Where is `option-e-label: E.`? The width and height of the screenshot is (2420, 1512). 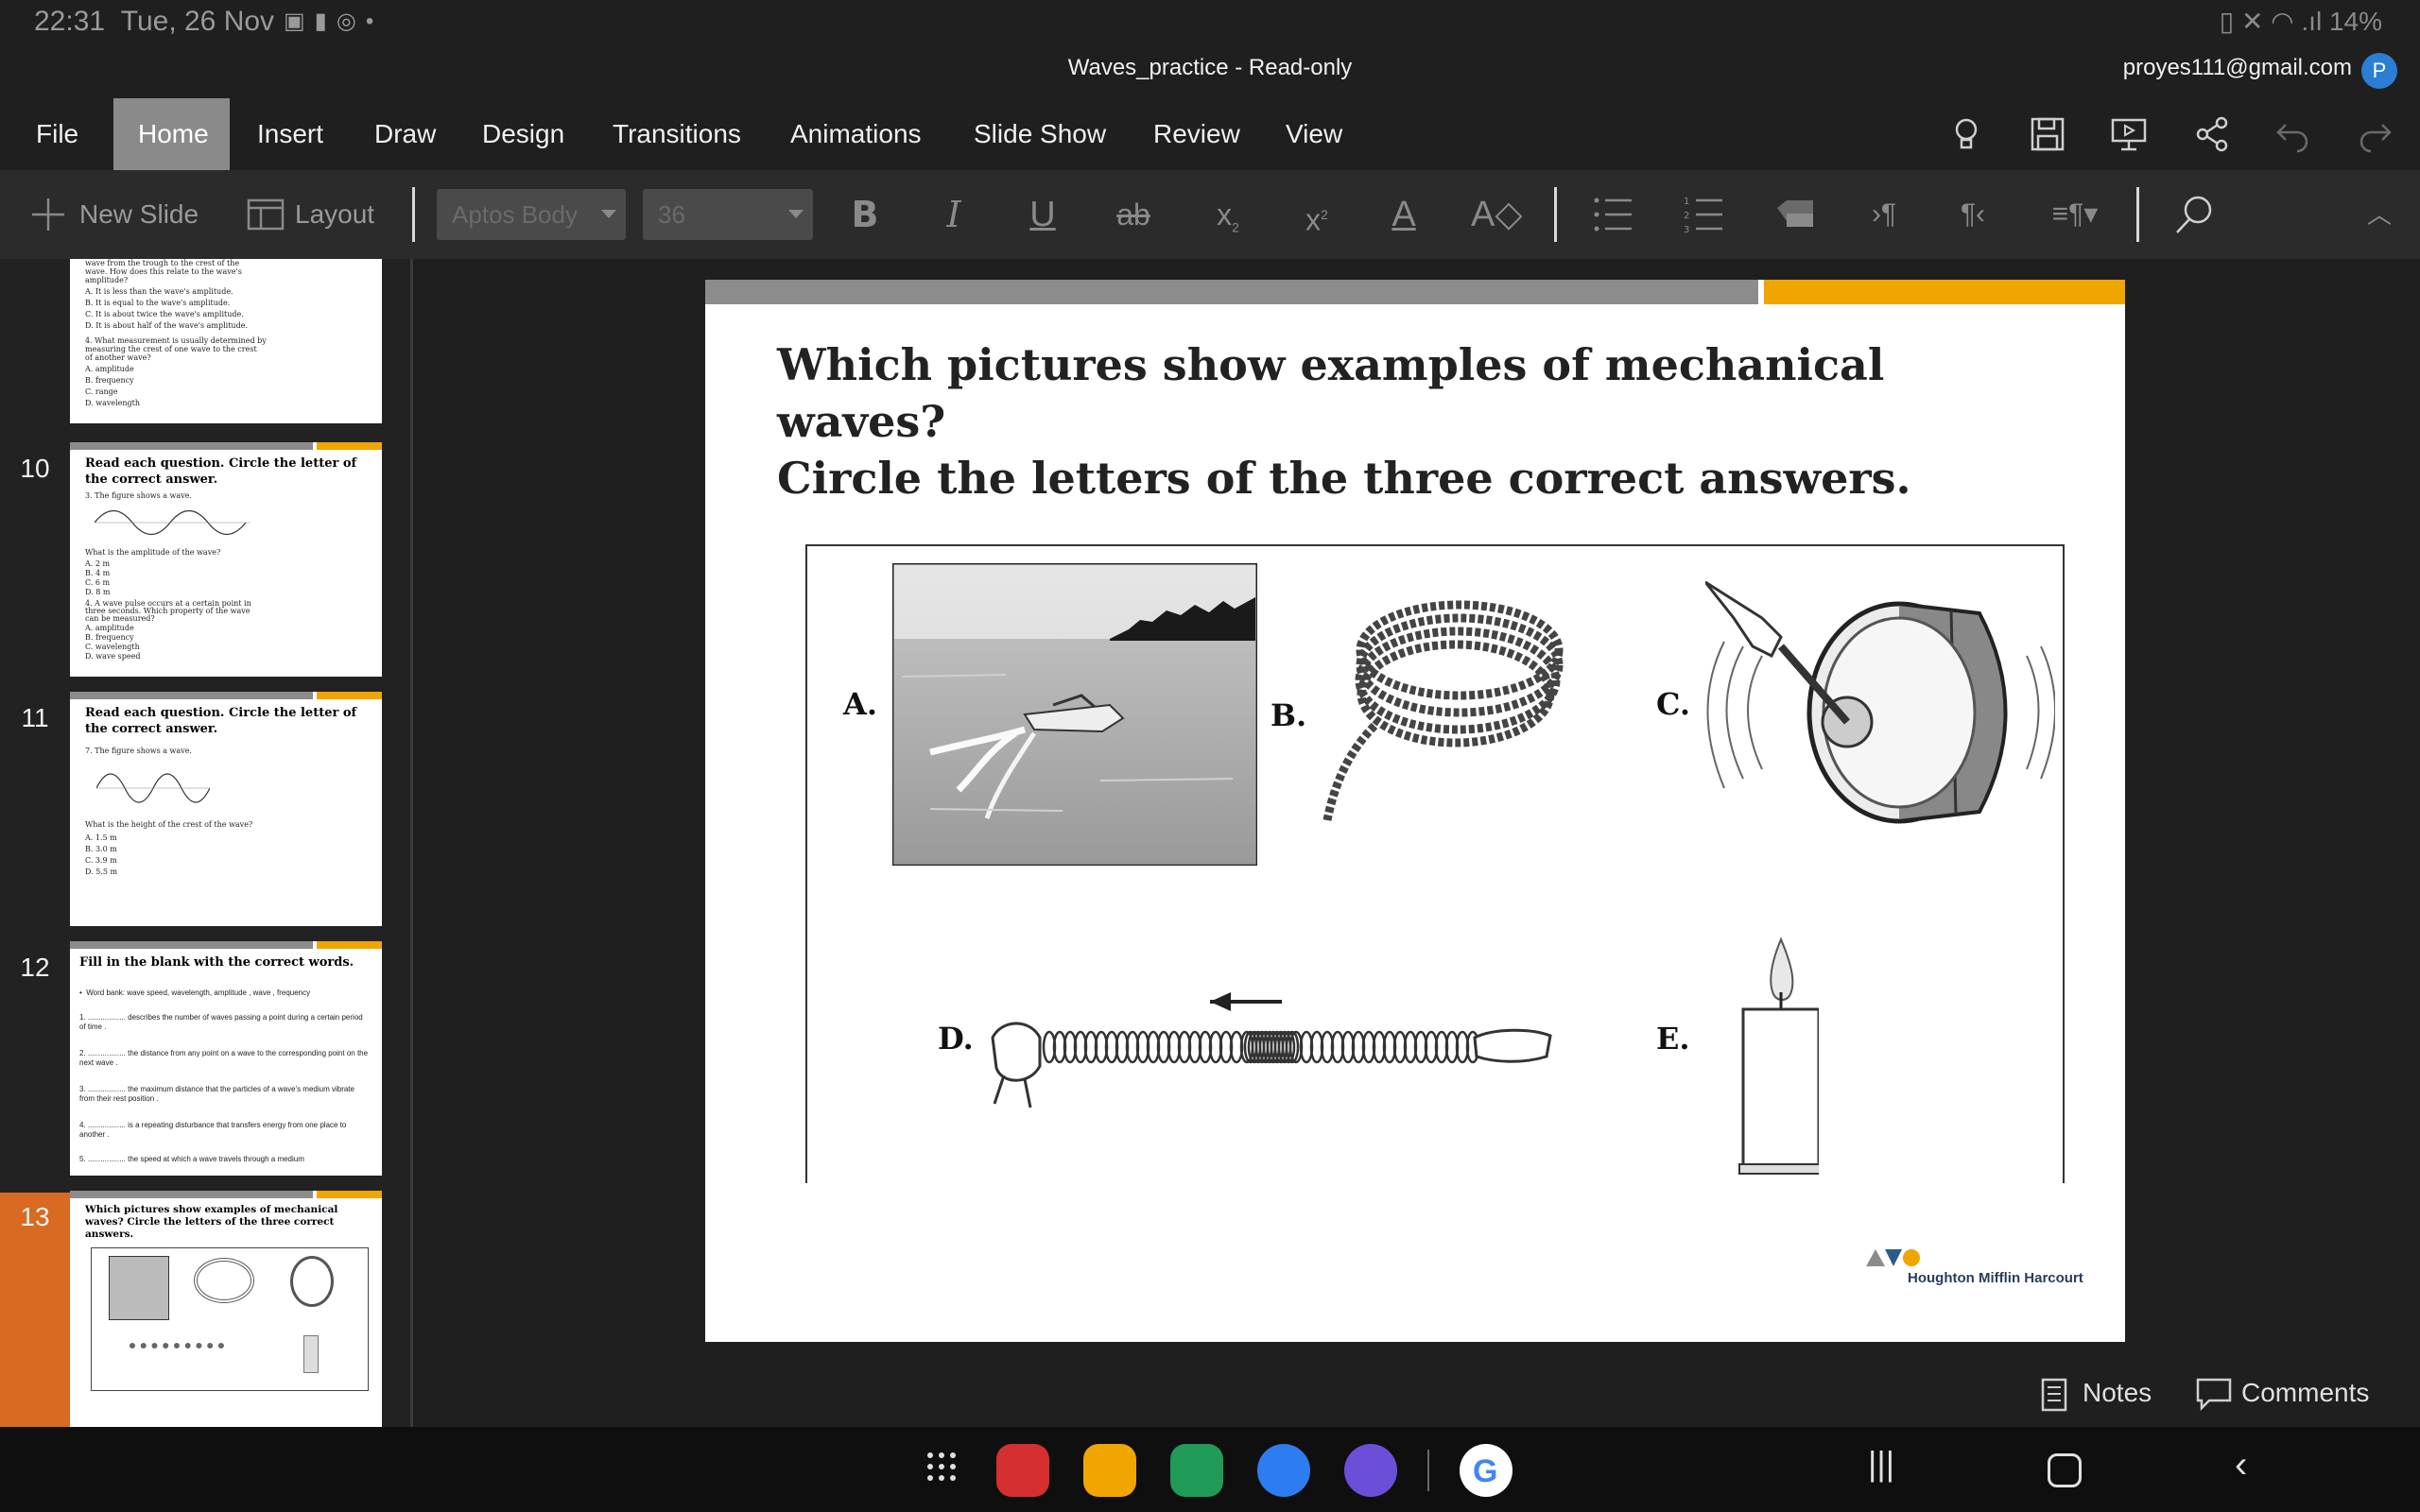
option-e-label: E. is located at coordinates (1673, 1039).